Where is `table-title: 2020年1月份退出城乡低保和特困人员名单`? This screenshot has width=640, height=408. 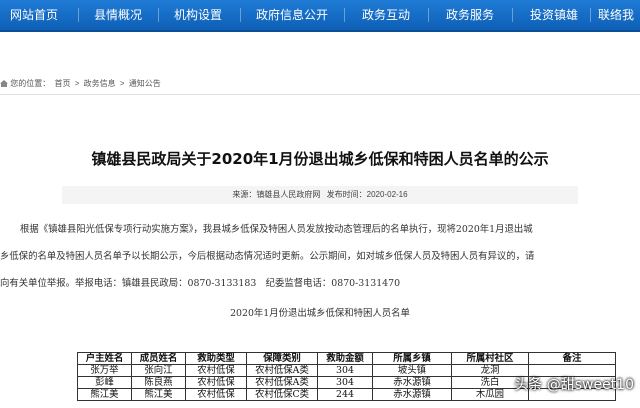
table-title: 2020年1月份退出城乡低保和特困人员名单 is located at coordinates (320, 313).